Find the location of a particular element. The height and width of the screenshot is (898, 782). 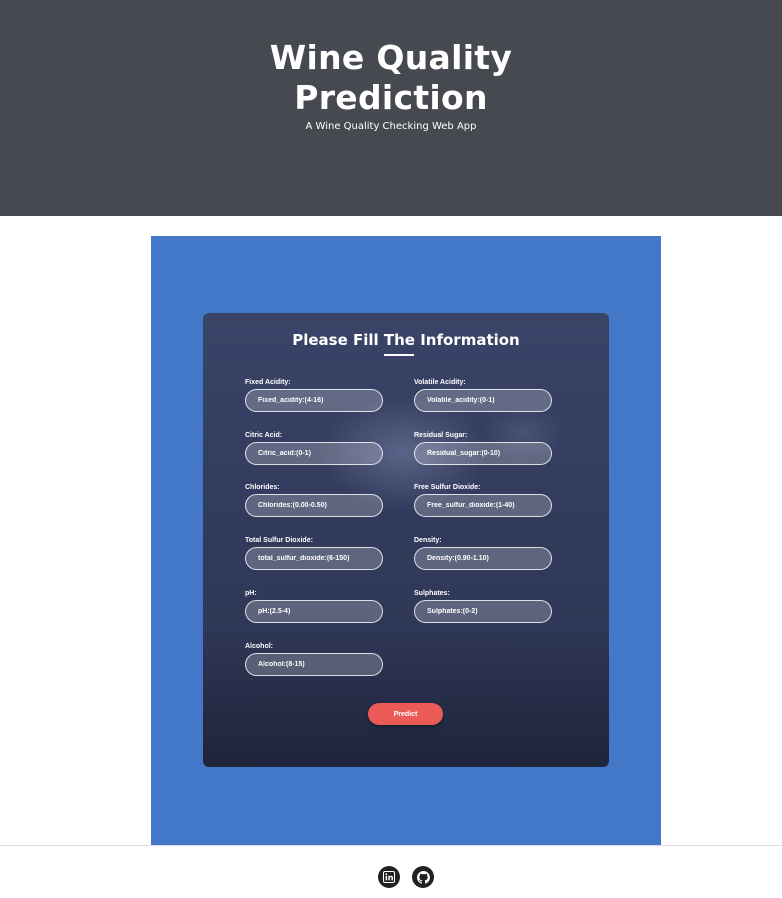

chlorides-input is located at coordinates (314, 505).